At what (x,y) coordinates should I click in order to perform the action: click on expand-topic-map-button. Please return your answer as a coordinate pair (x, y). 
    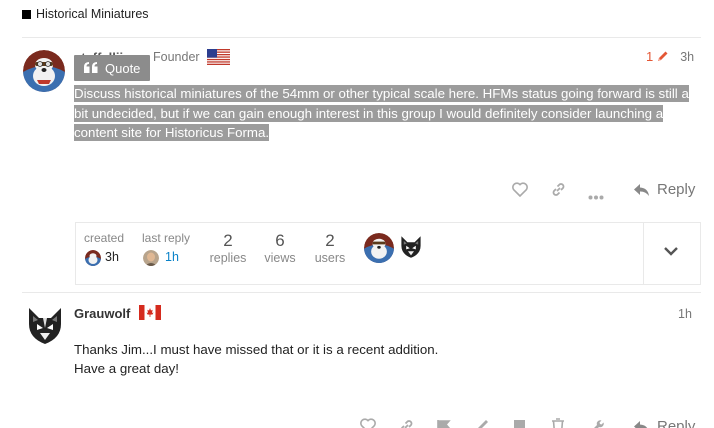
    Looking at the image, I should click on (671, 252).